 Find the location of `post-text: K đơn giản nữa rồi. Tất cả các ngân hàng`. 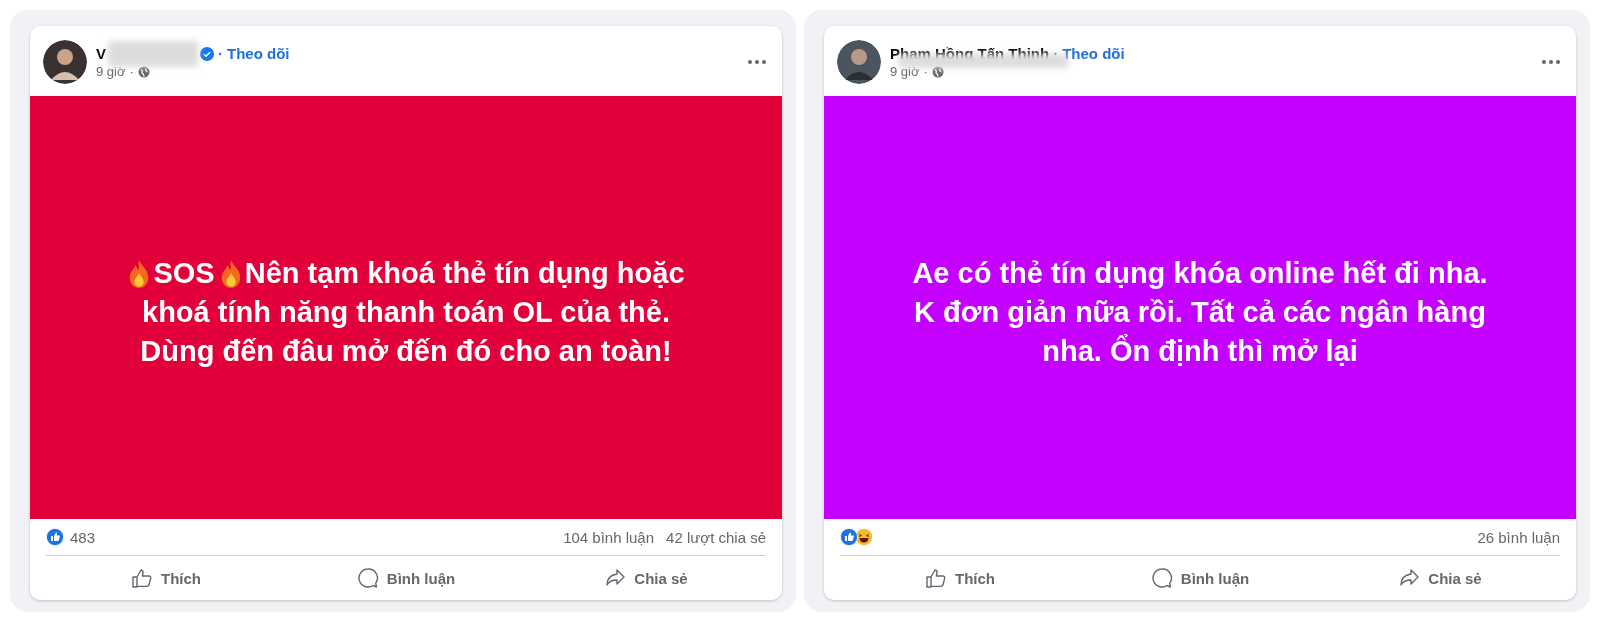

post-text: K đơn giản nữa rồi. Tất cả các ngân hàng is located at coordinates (1200, 312).